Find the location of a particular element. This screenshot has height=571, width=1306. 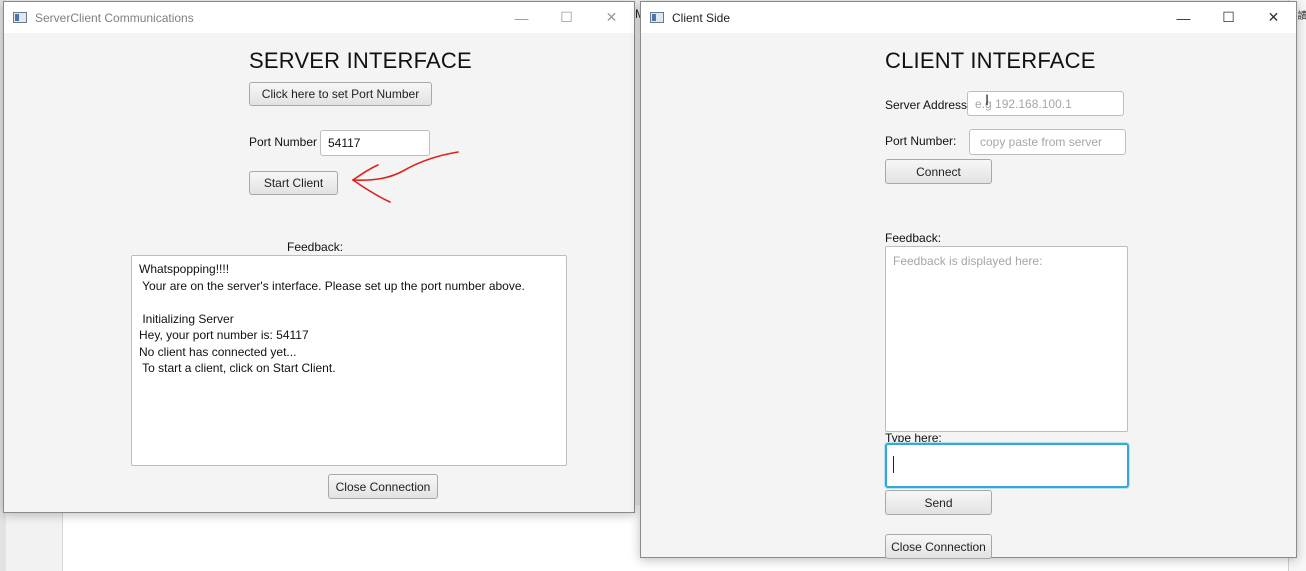

send-button: Send is located at coordinates (938, 502).